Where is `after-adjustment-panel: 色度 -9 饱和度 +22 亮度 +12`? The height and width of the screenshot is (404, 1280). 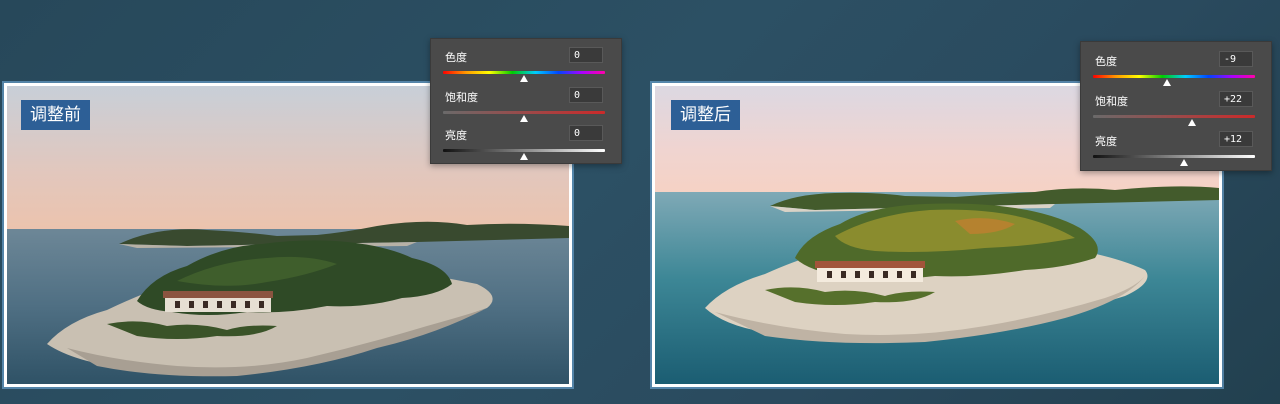
after-adjustment-panel: 色度 -9 饱和度 +22 亮度 +12 is located at coordinates (1176, 106).